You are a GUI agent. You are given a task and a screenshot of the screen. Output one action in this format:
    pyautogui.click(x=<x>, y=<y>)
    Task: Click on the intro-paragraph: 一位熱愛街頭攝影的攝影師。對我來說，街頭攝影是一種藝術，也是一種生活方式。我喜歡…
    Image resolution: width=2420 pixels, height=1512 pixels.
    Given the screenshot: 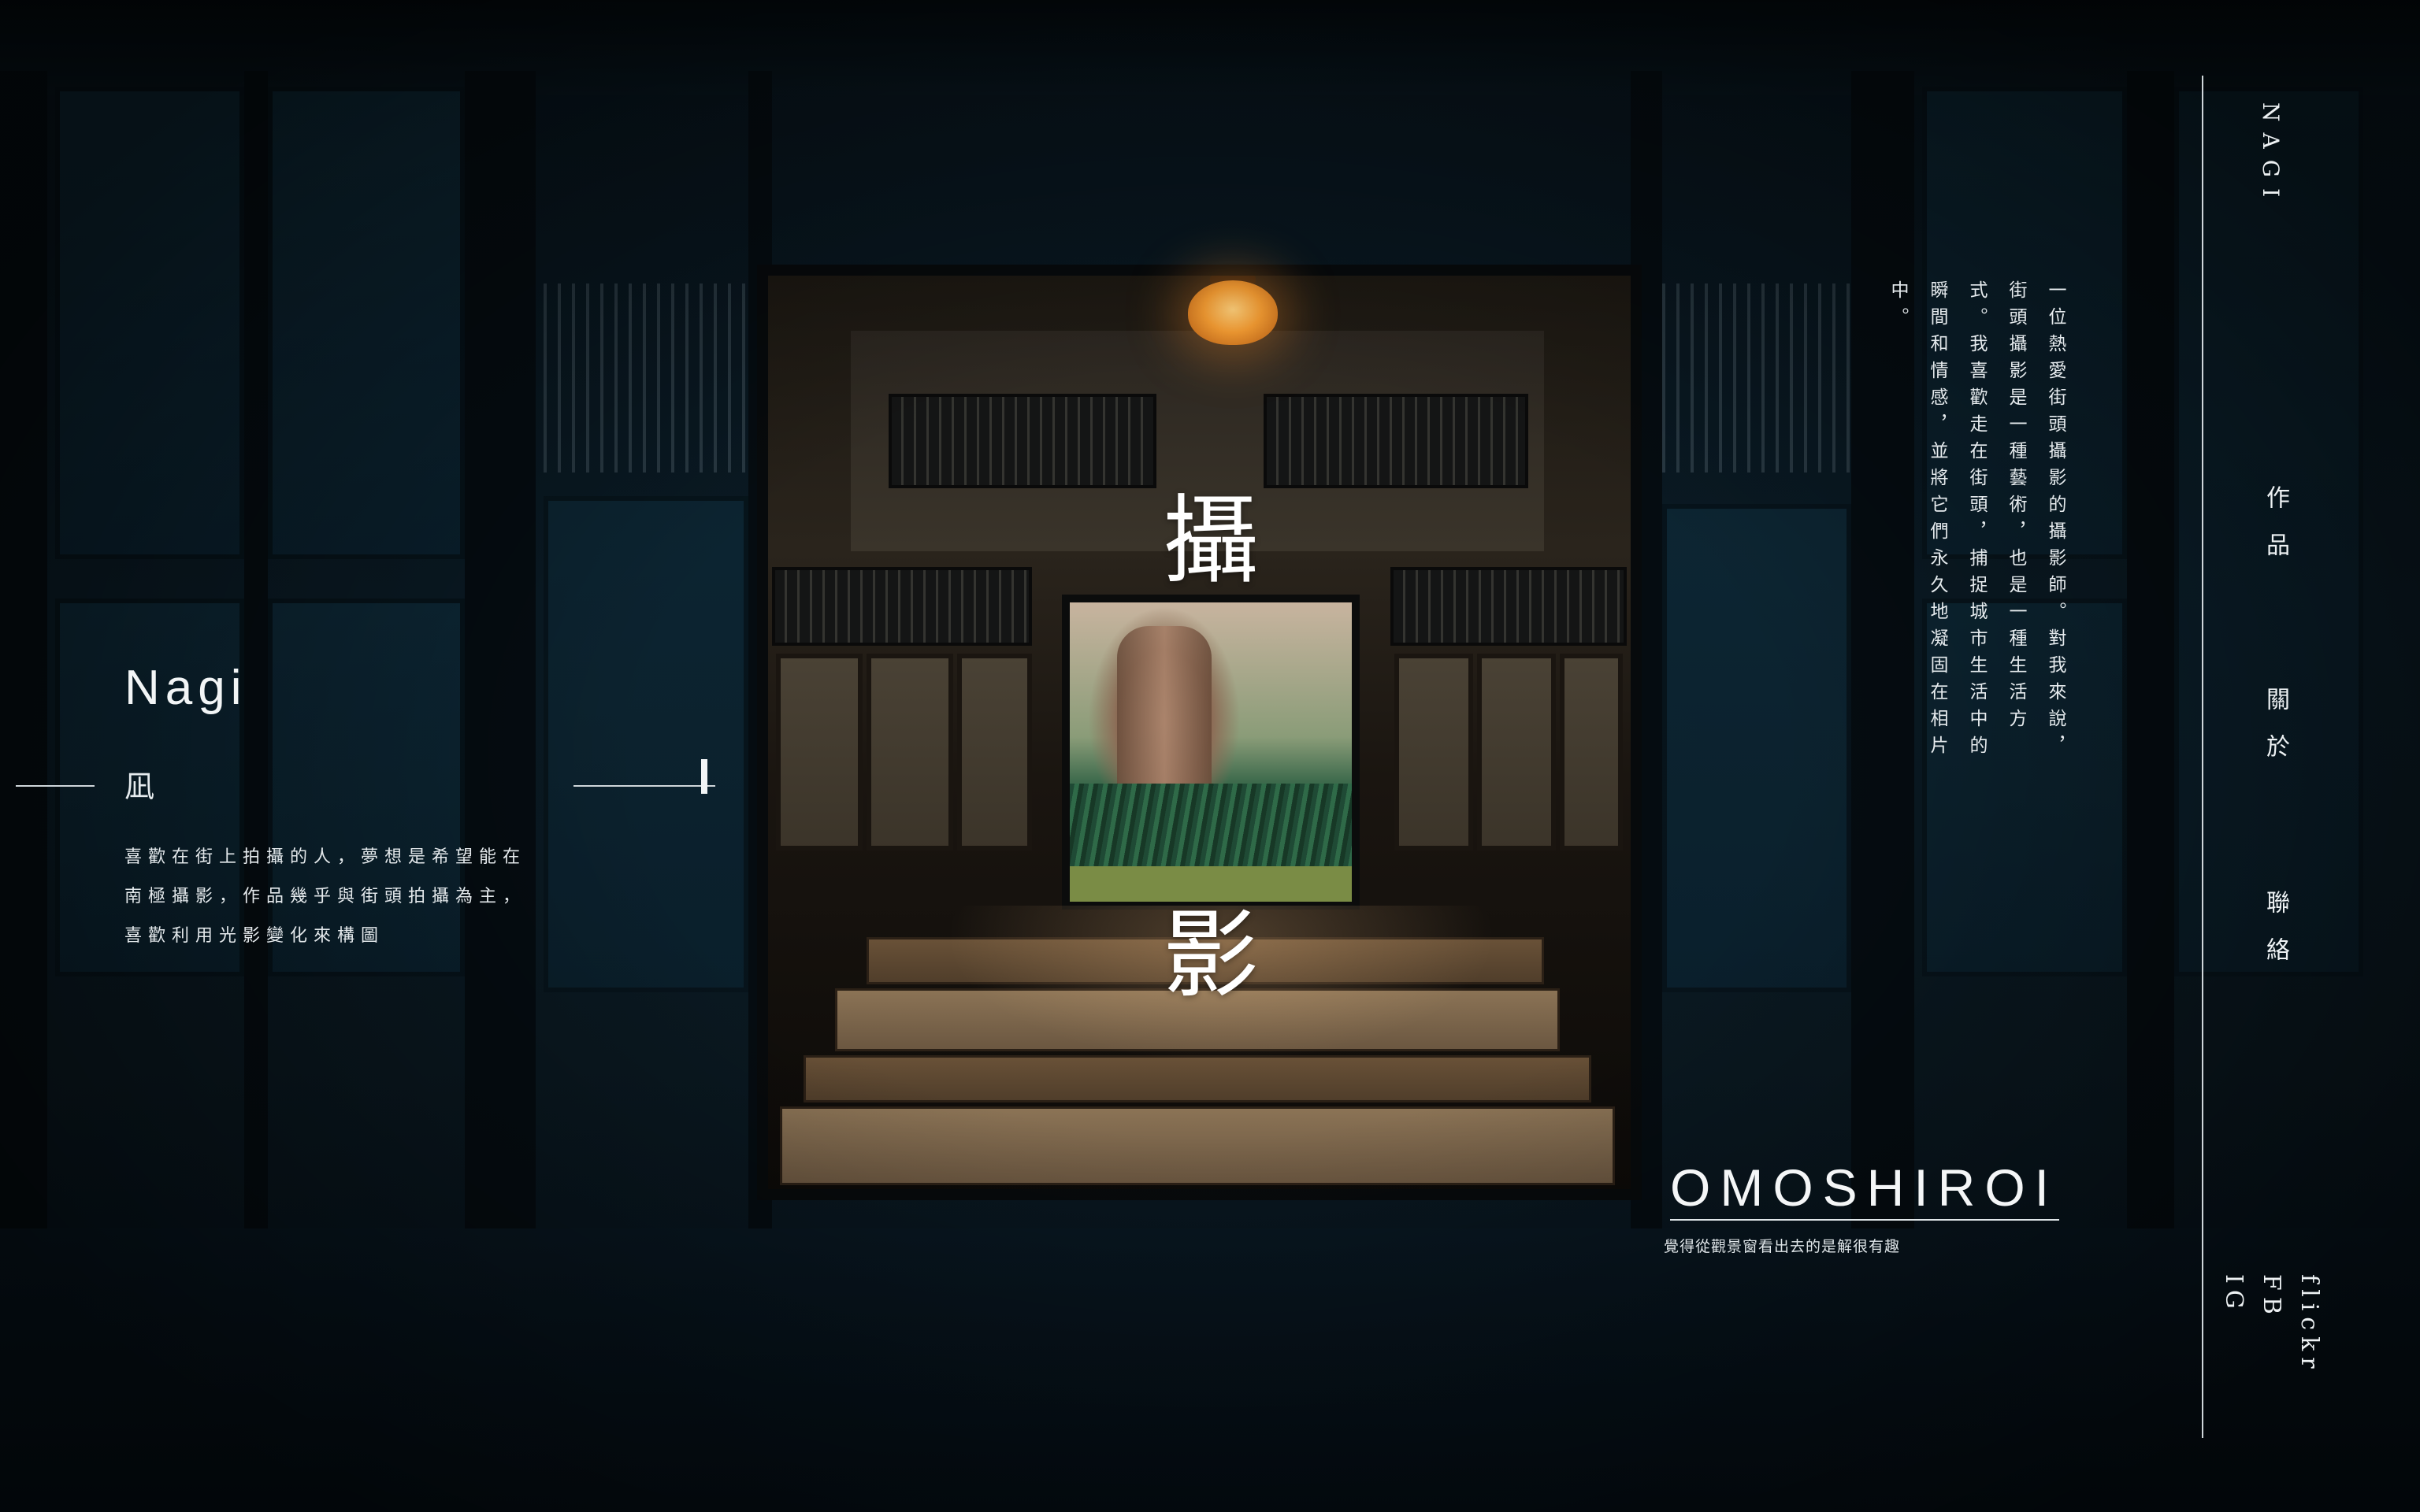 What is the action you would take?
    pyautogui.click(x=1976, y=521)
    